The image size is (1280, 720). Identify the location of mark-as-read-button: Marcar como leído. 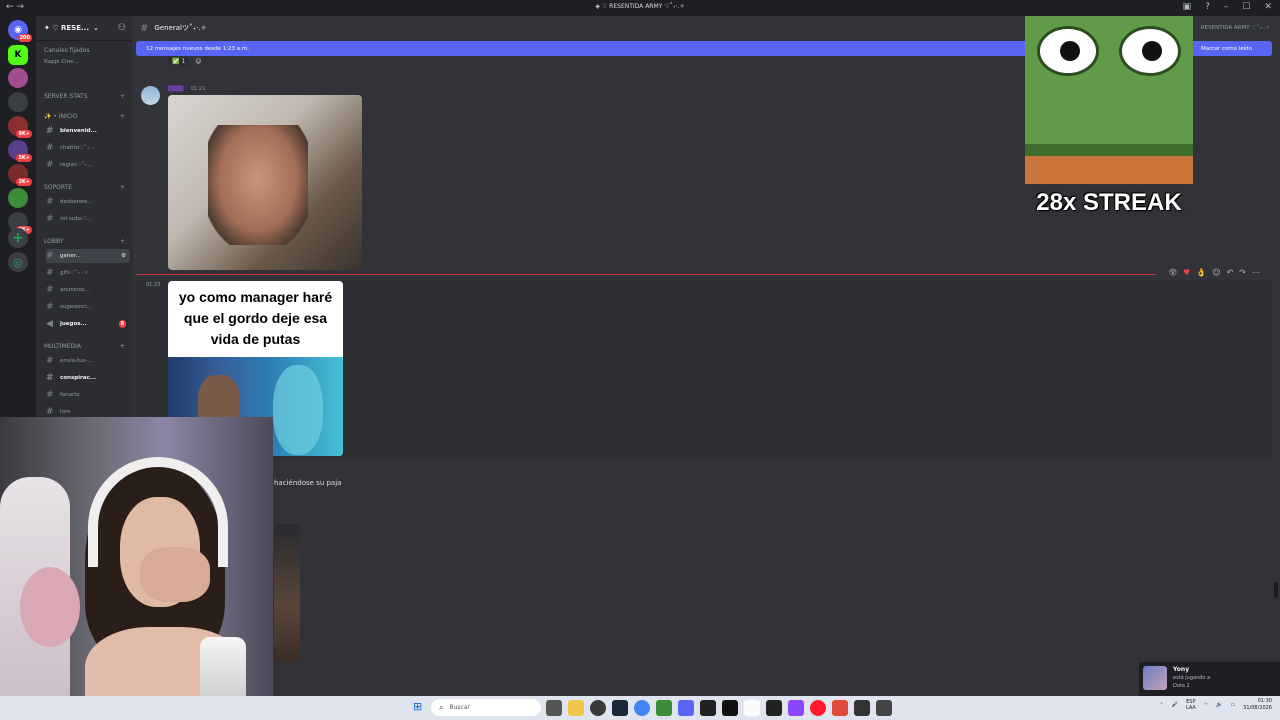
(1226, 49).